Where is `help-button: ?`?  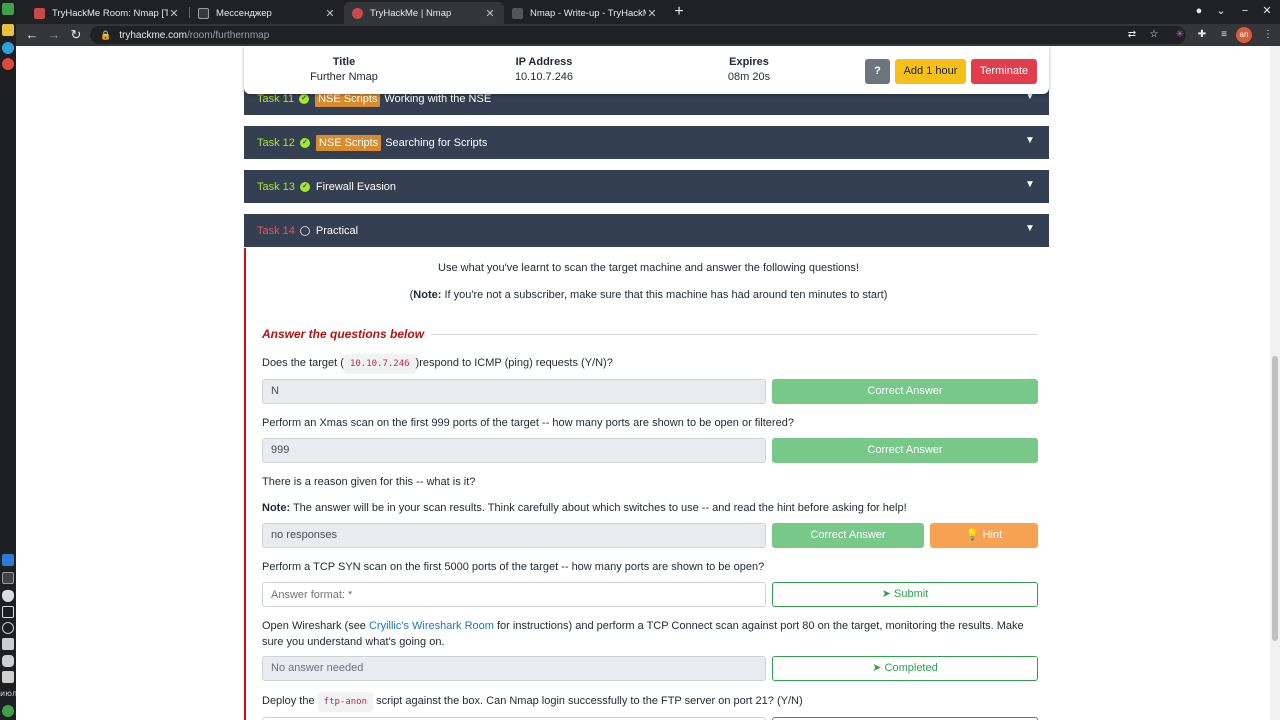 help-button: ? is located at coordinates (877, 71).